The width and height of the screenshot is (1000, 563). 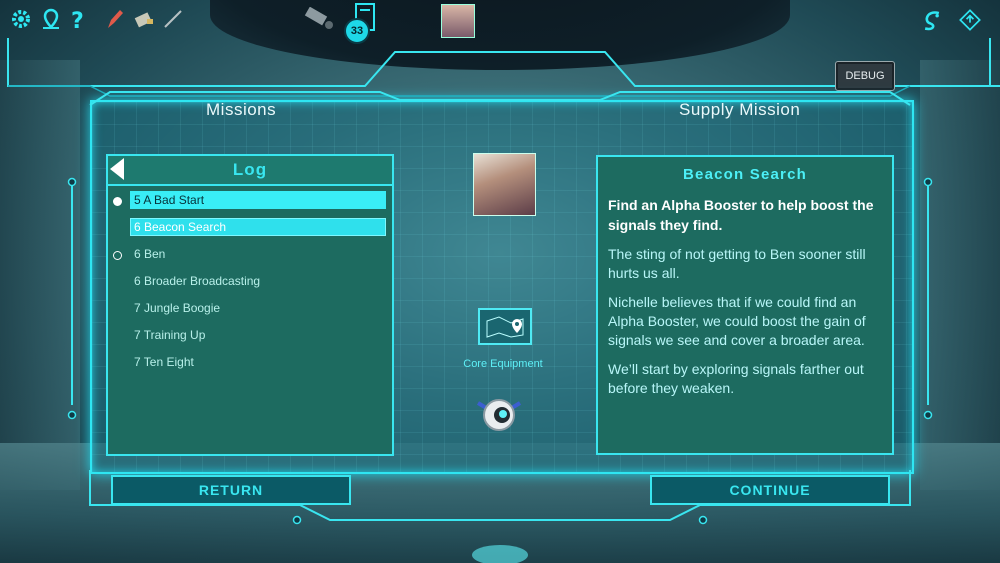 I want to click on log-item-label: 7 Ten Eight, so click(x=164, y=362).